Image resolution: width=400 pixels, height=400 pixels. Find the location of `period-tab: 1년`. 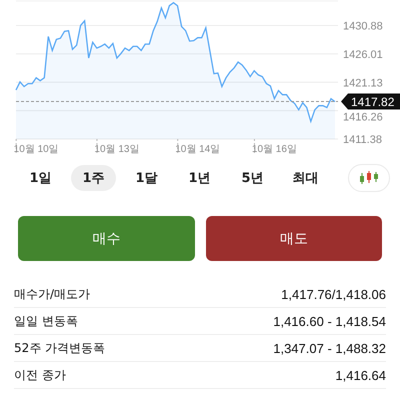

period-tab: 1년 is located at coordinates (199, 178).